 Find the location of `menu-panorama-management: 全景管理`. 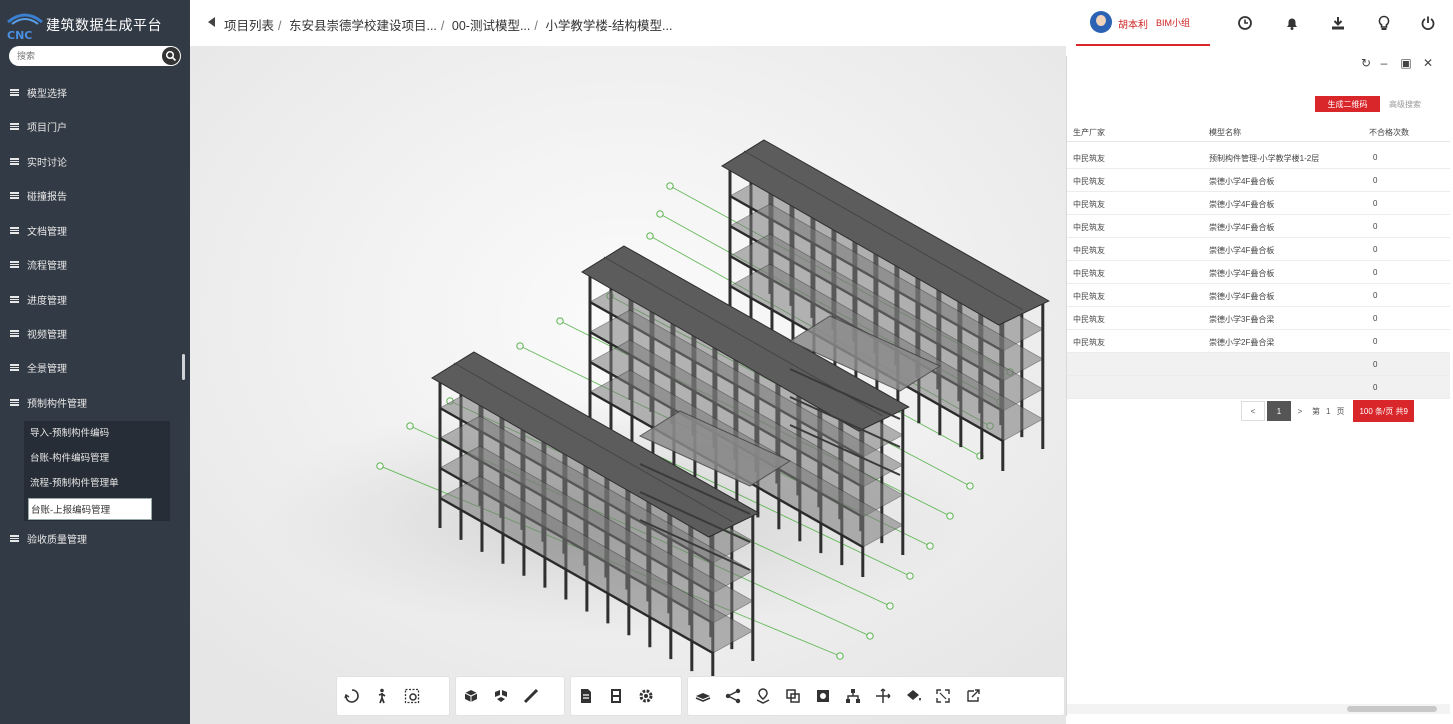

menu-panorama-management: 全景管理 is located at coordinates (95, 367).